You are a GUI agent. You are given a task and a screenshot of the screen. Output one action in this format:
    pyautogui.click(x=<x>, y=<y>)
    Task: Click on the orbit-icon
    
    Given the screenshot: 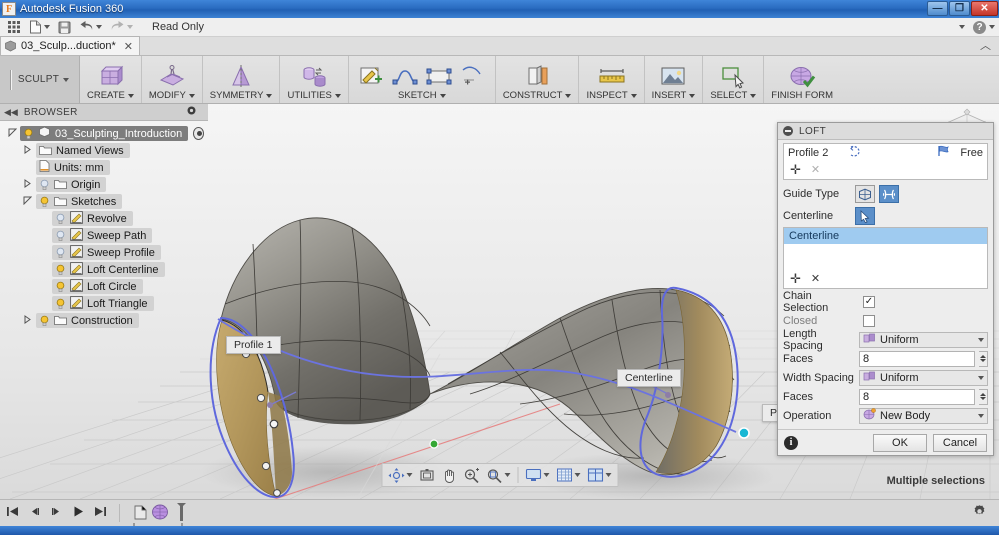 What is the action you would take?
    pyautogui.click(x=400, y=475)
    